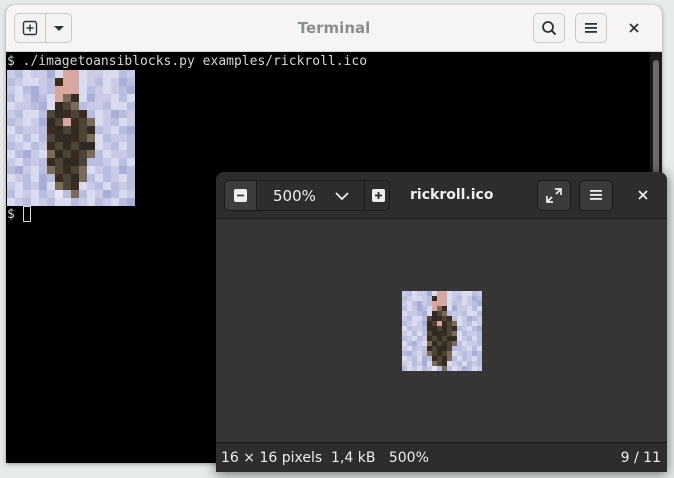  What do you see at coordinates (334, 28) in the screenshot?
I see `terminal-headerbar: Terminal` at bounding box center [334, 28].